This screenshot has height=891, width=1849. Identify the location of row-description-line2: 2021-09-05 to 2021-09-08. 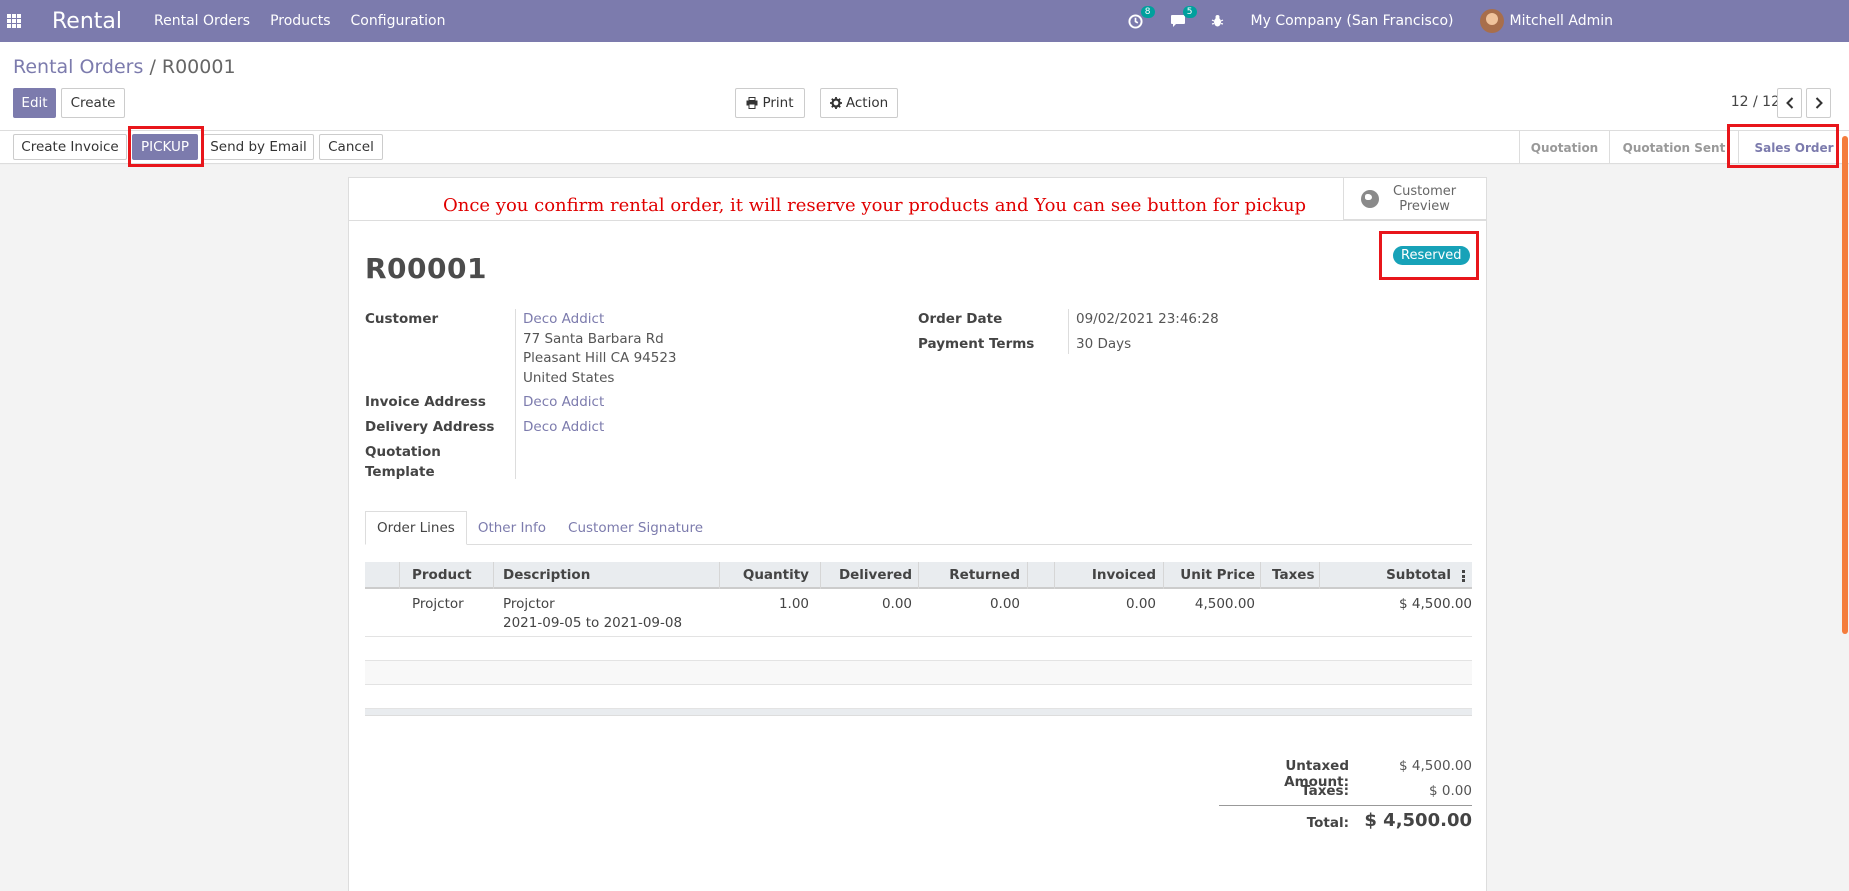
(593, 623).